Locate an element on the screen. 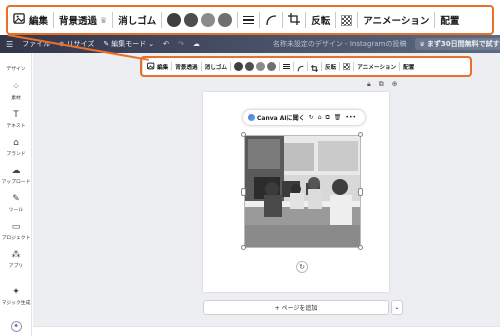 Image resolution: width=500 pixels, height=336 pixels. corner-rounding-icon is located at coordinates (271, 20).